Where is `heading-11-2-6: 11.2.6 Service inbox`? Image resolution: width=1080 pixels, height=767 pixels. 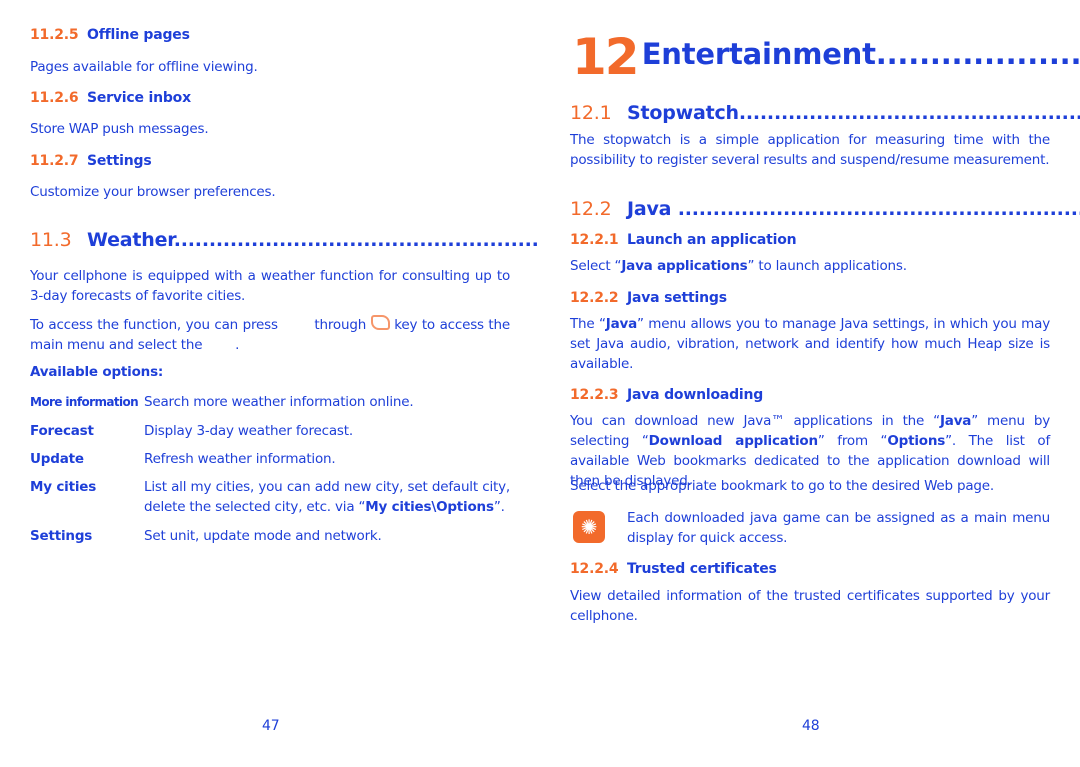
heading-11-2-6: 11.2.6 Service inbox is located at coordinates (110, 98).